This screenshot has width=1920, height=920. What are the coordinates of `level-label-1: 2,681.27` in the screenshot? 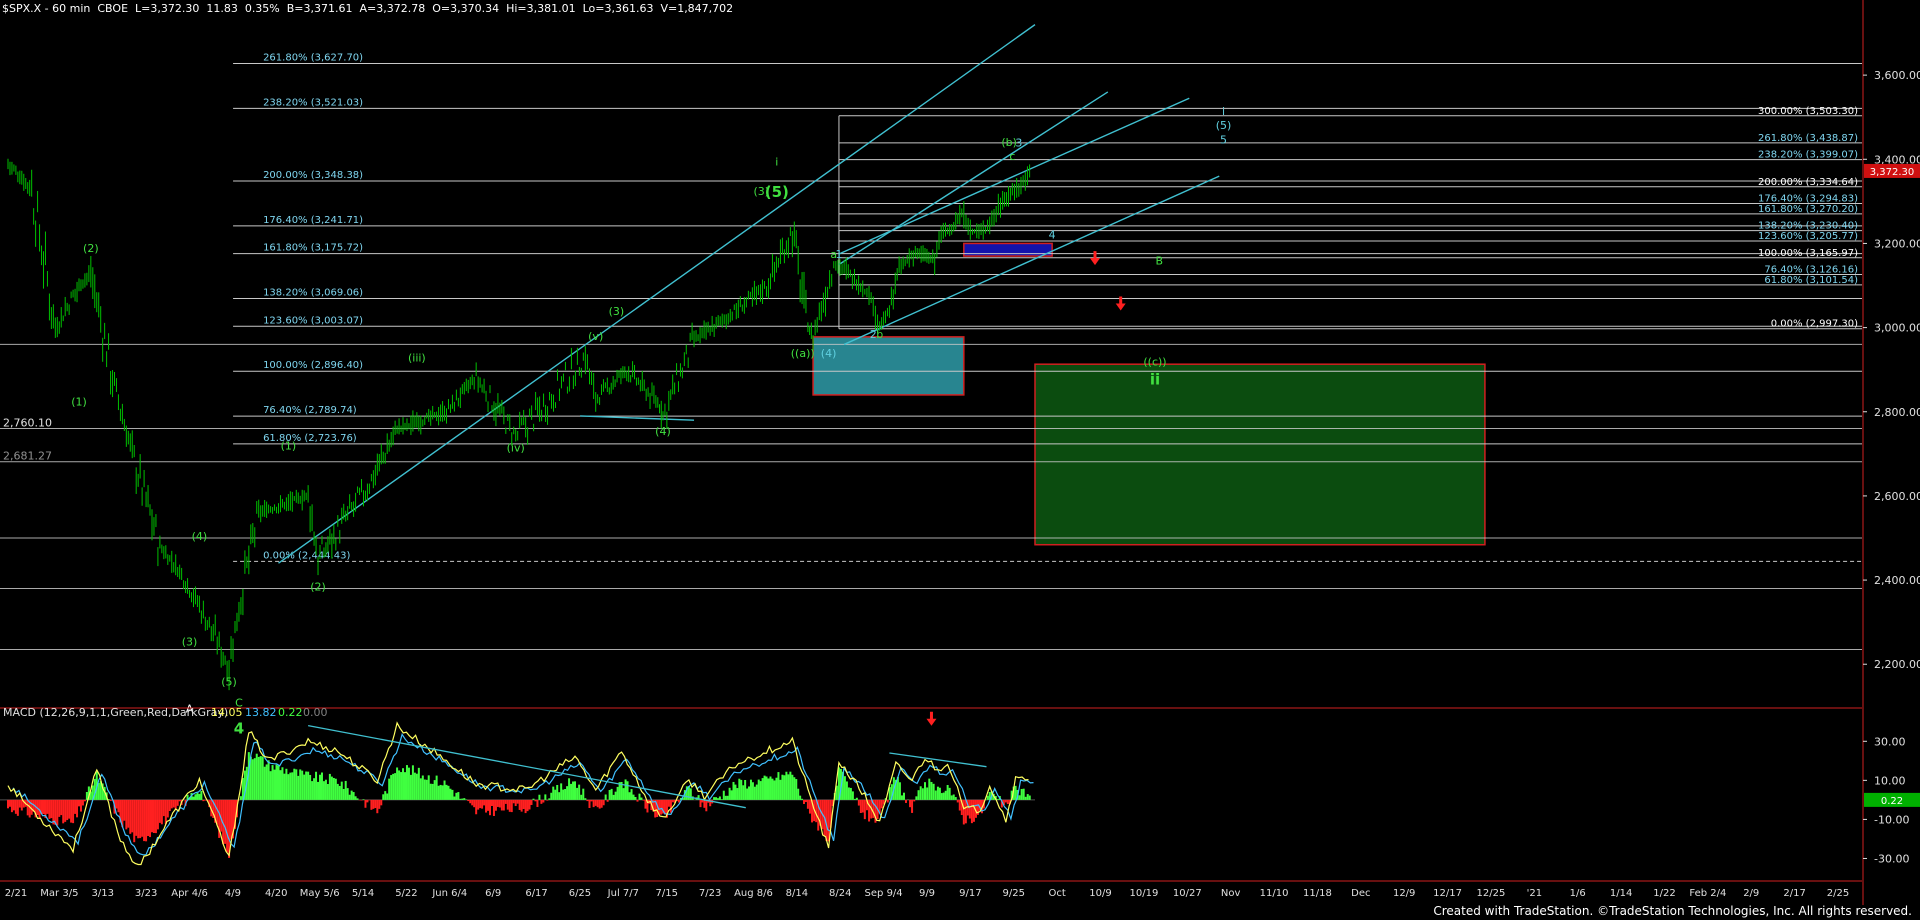 It's located at (27, 456).